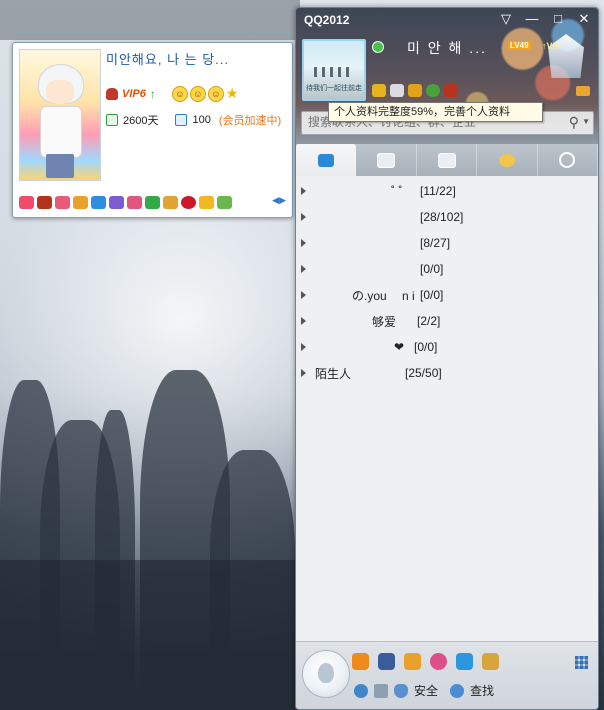  What do you see at coordinates (232, 93) in the screenshot?
I see `star-icon: ★` at bounding box center [232, 93].